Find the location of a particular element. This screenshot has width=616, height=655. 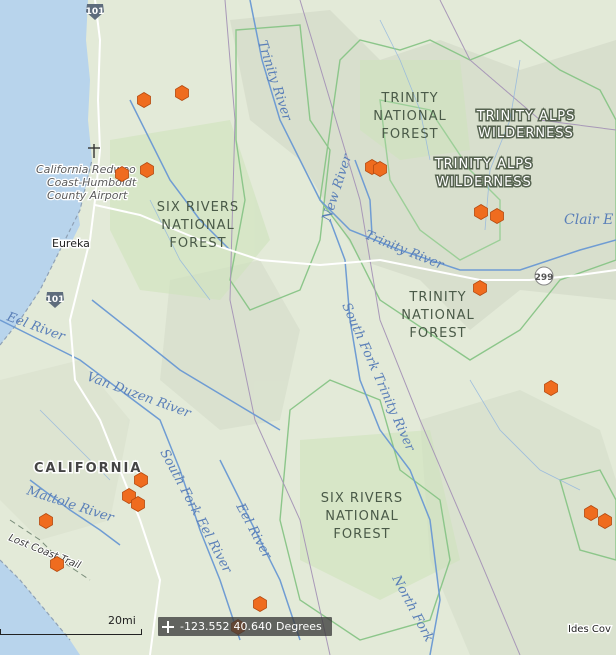

wilderness-label-1-l1: TRINITY ALPS is located at coordinates (526, 116).